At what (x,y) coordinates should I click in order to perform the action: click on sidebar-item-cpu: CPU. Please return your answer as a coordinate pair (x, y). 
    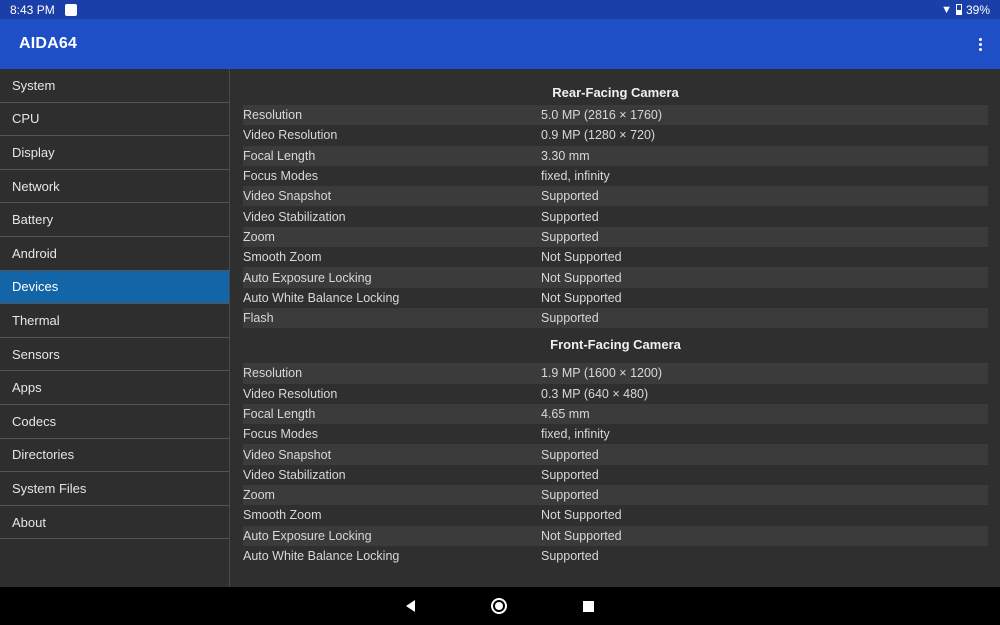
    Looking at the image, I should click on (114, 120).